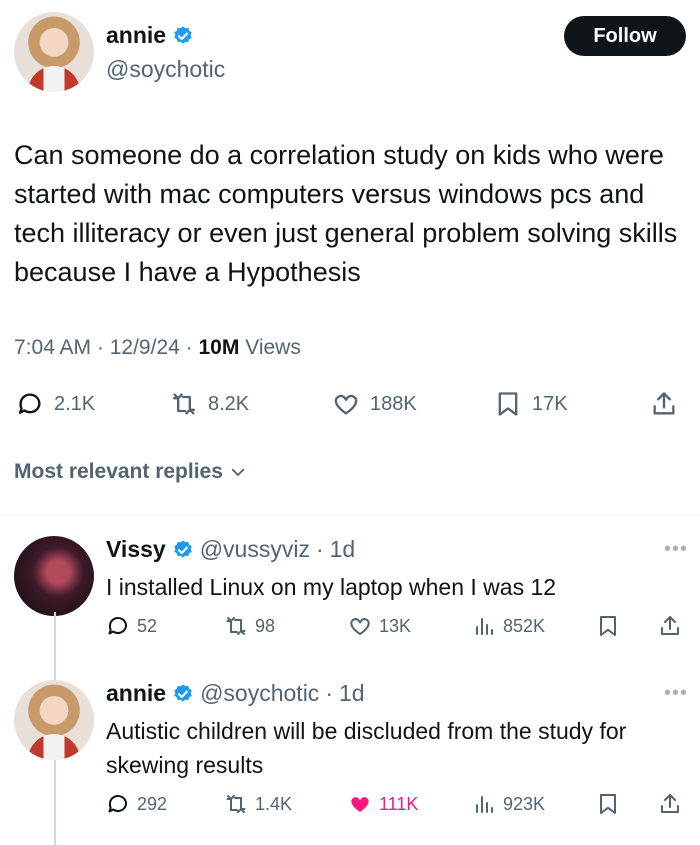 The height and width of the screenshot is (845, 700). What do you see at coordinates (238, 472) in the screenshot?
I see `chevron-down-icon` at bounding box center [238, 472].